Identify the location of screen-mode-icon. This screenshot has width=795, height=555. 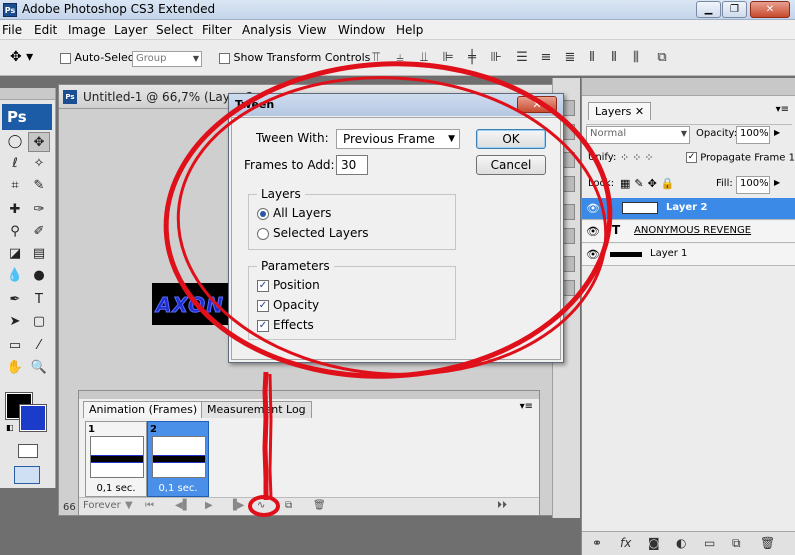
(27, 475).